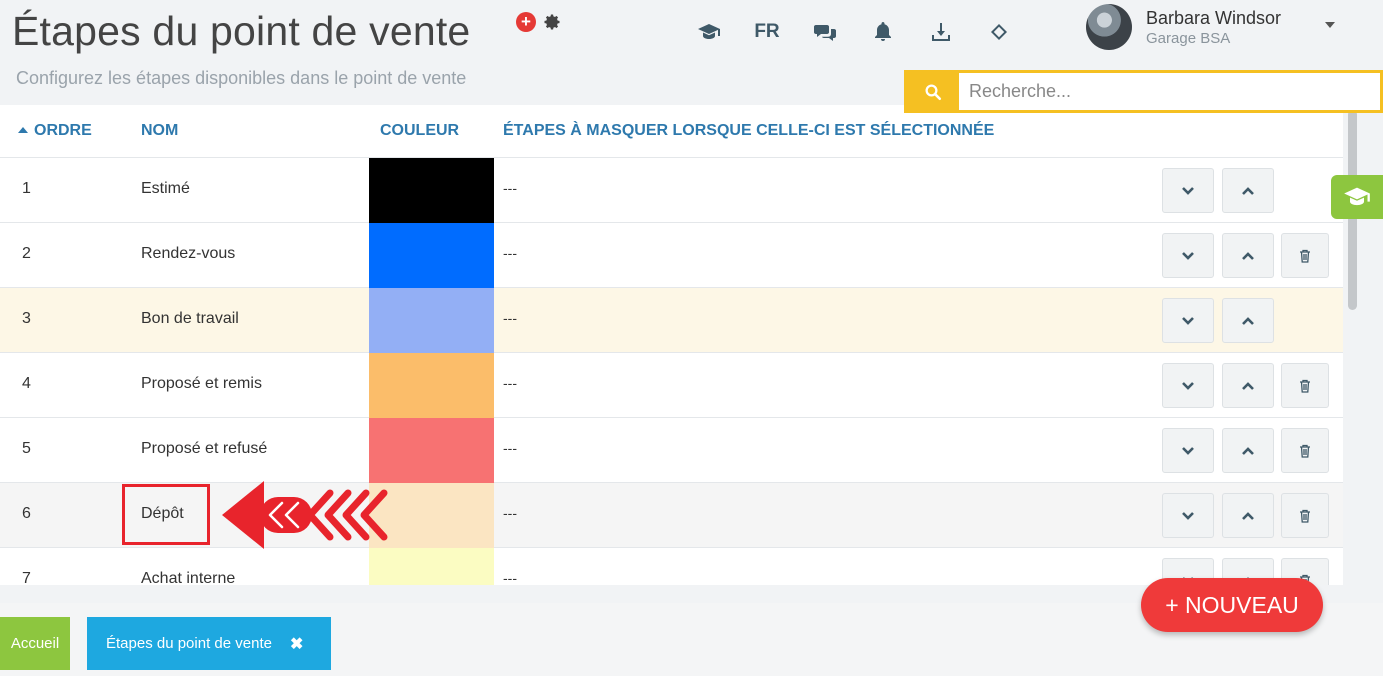 Image resolution: width=1383 pixels, height=676 pixels. I want to click on tutorial-side-tab, so click(1357, 197).